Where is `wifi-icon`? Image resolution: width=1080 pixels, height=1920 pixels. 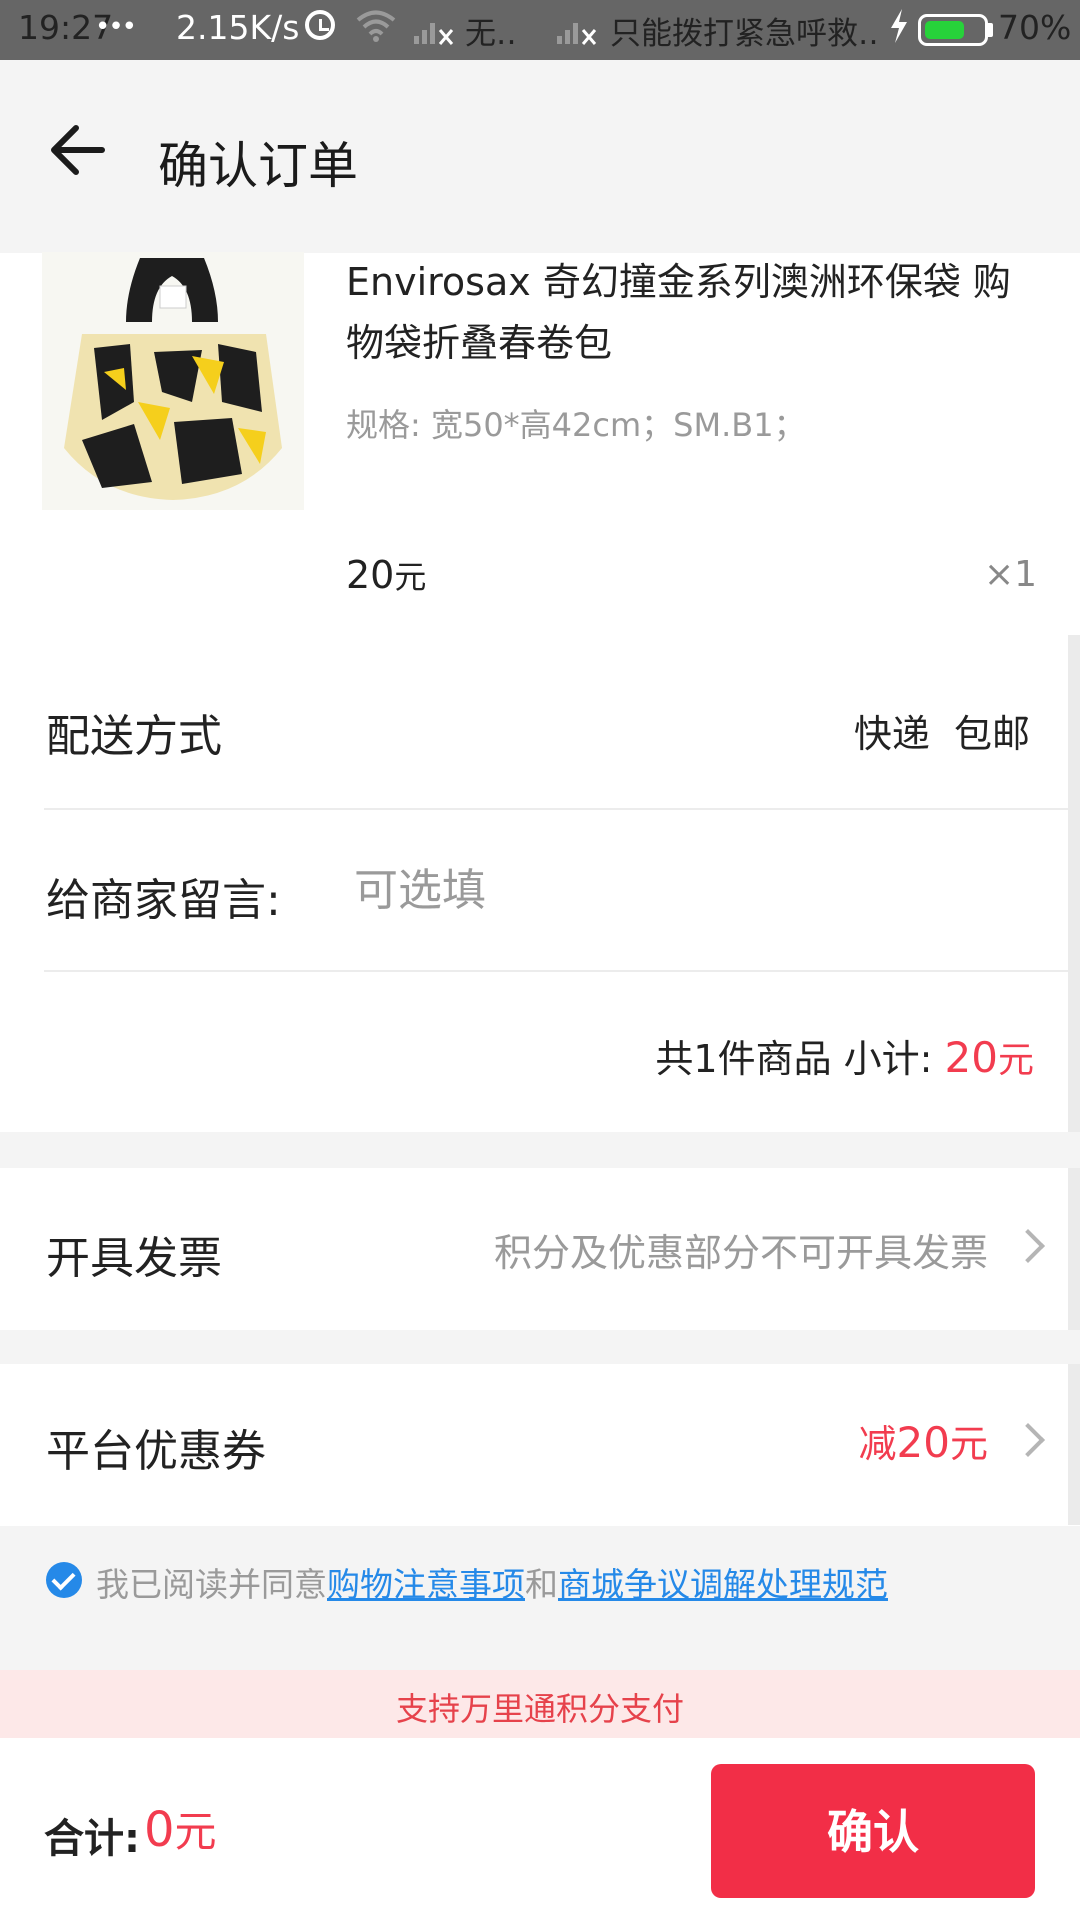 wifi-icon is located at coordinates (376, 29).